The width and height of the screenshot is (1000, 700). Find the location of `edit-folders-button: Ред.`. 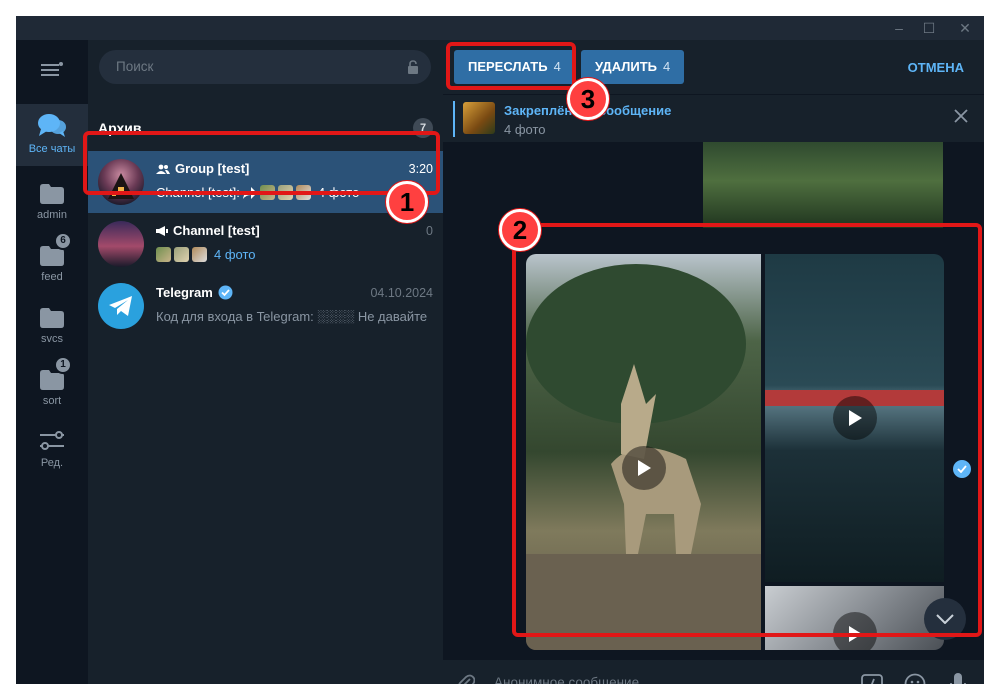

edit-folders-button: Ред. is located at coordinates (52, 449).